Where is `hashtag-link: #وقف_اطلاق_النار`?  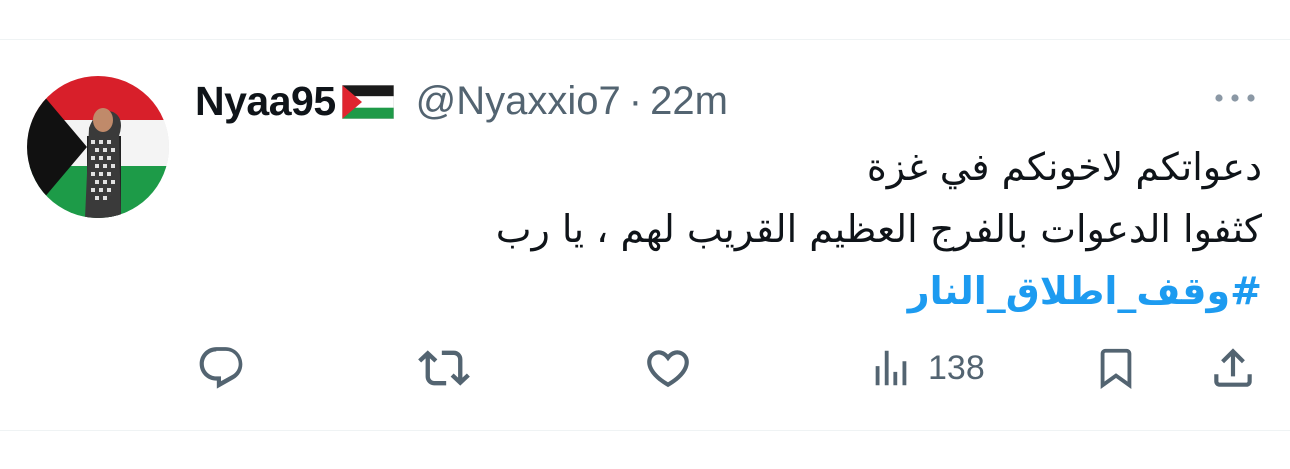 hashtag-link: #وقف_اطلاق_النار is located at coordinates (812, 291).